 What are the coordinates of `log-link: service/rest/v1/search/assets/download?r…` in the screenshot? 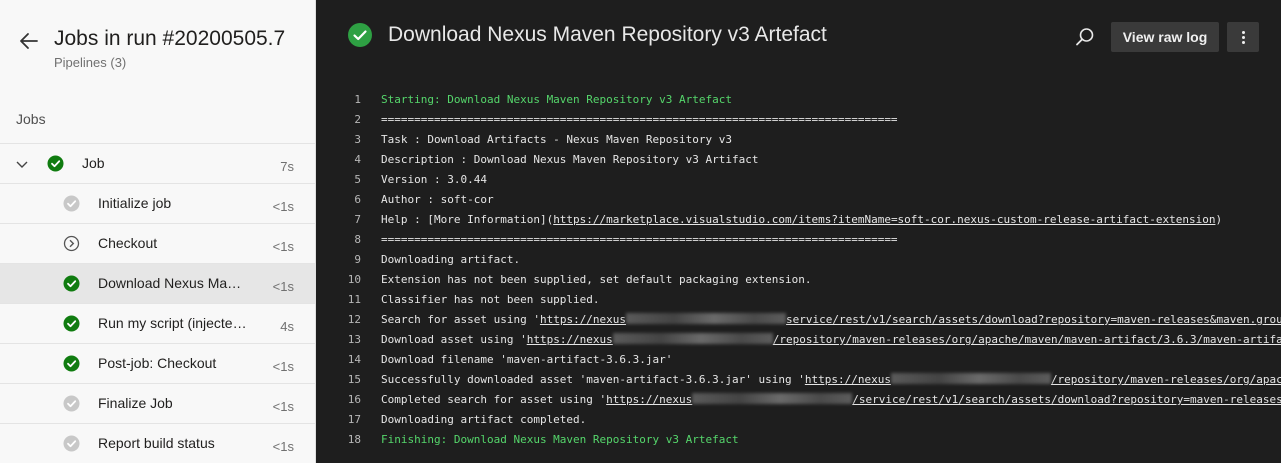 It's located at (1033, 319).